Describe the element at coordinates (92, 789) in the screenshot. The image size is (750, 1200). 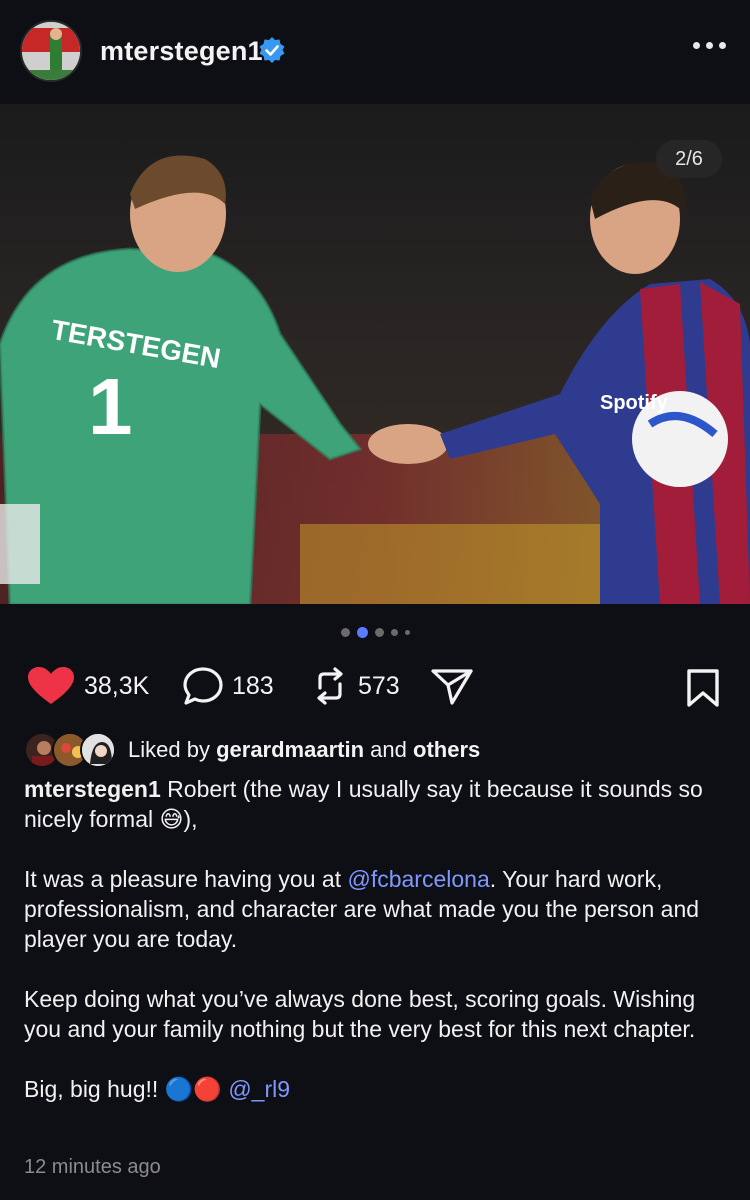
I see `caption-author: mterstegen1` at that location.